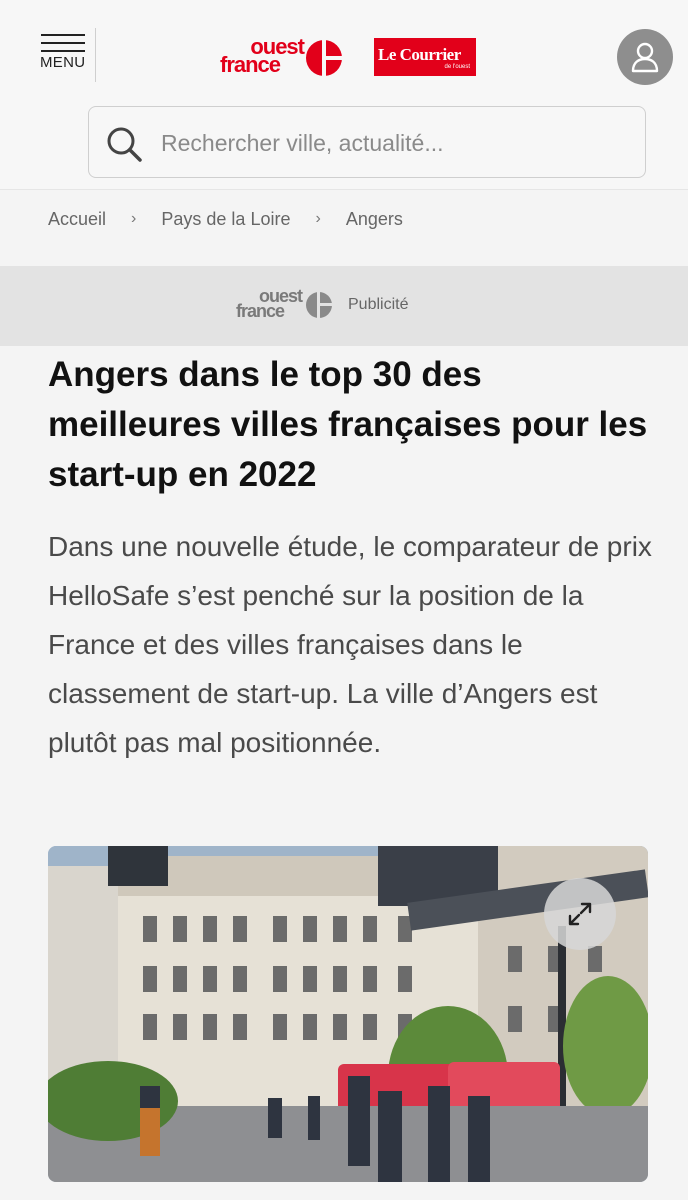 This screenshot has width=688, height=1200. I want to click on menu-label: MENU, so click(63, 62).